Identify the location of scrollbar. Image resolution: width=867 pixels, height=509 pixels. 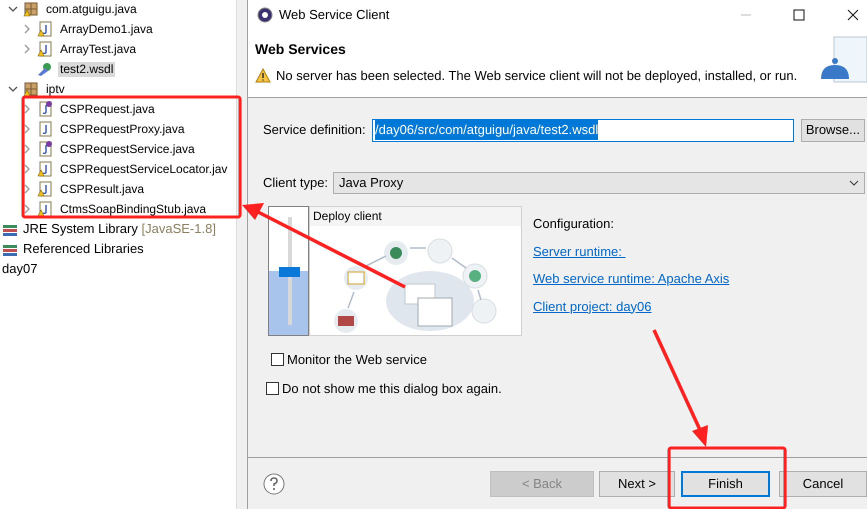
(242, 254).